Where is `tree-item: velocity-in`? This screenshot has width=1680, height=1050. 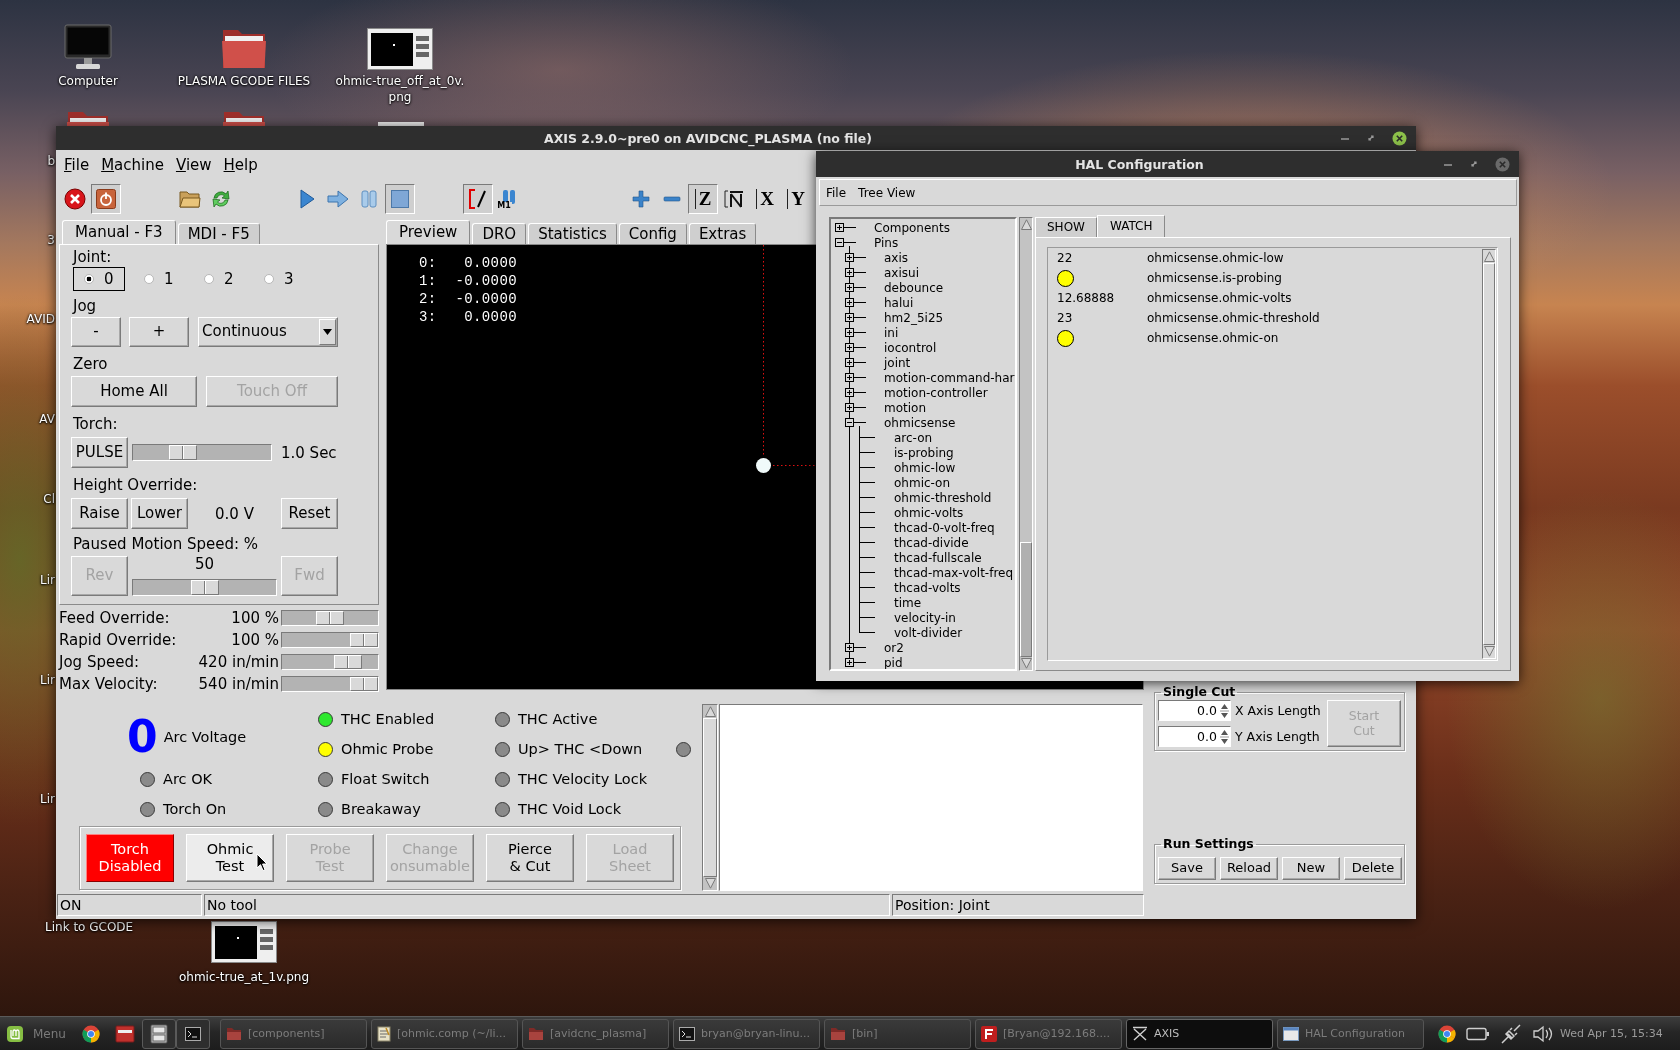
tree-item: velocity-in is located at coordinates (925, 617).